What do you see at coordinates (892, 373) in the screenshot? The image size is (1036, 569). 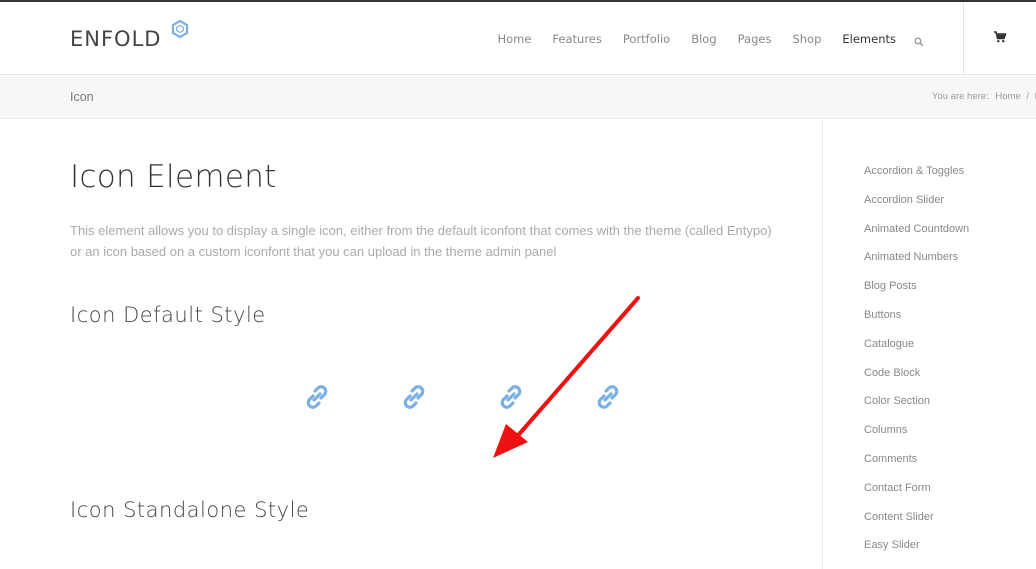 I see `sidebar-link-code-block: Code Block` at bounding box center [892, 373].